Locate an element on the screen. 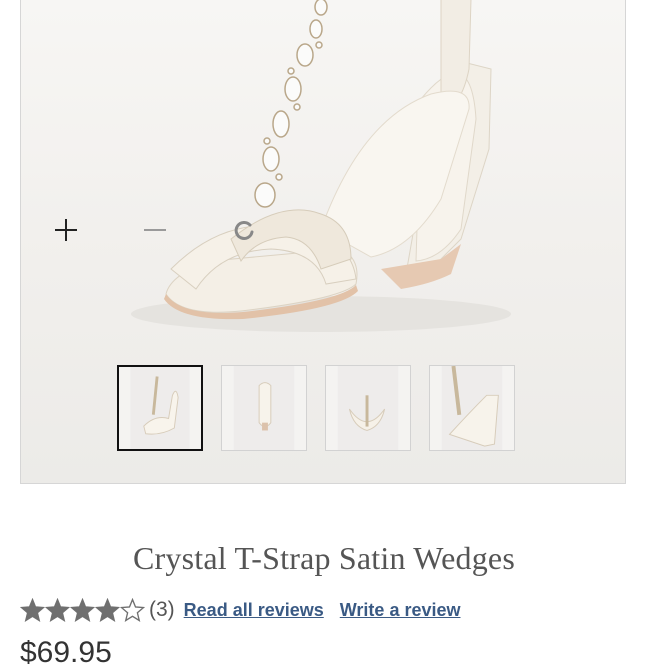  star-empty-icon is located at coordinates (132, 609).